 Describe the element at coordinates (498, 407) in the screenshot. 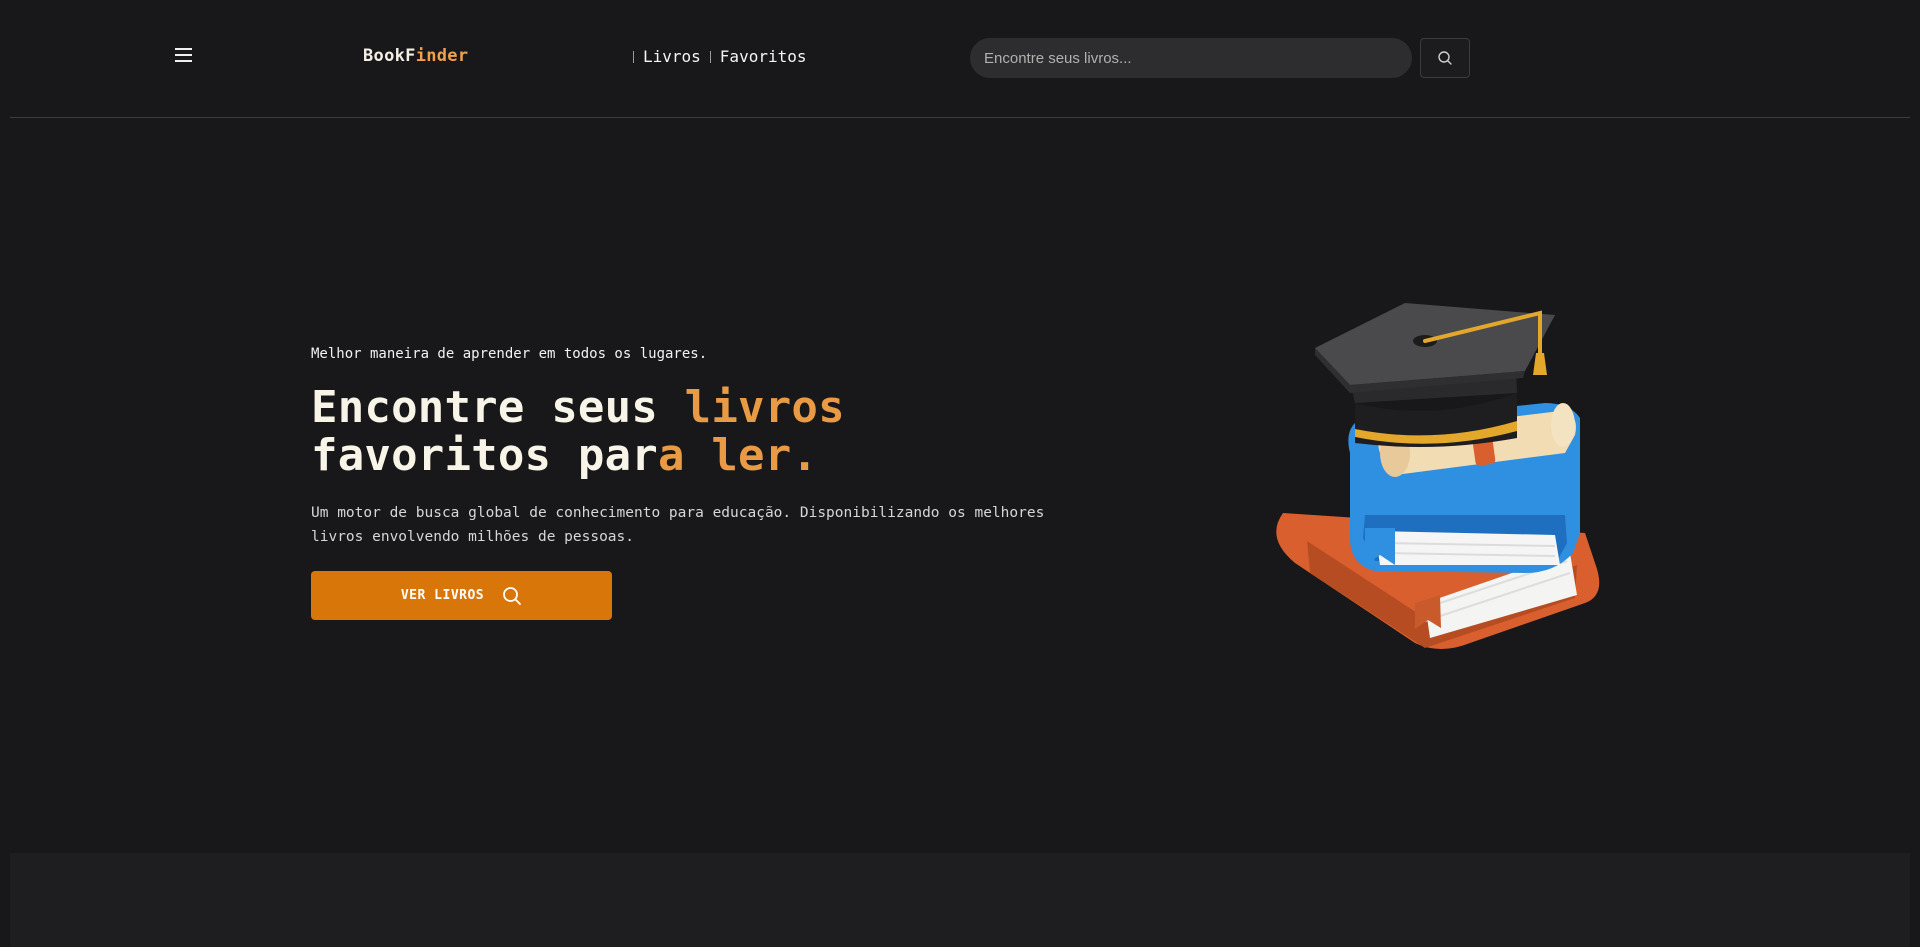

I see `hero-title-line1: Encontre seus` at that location.